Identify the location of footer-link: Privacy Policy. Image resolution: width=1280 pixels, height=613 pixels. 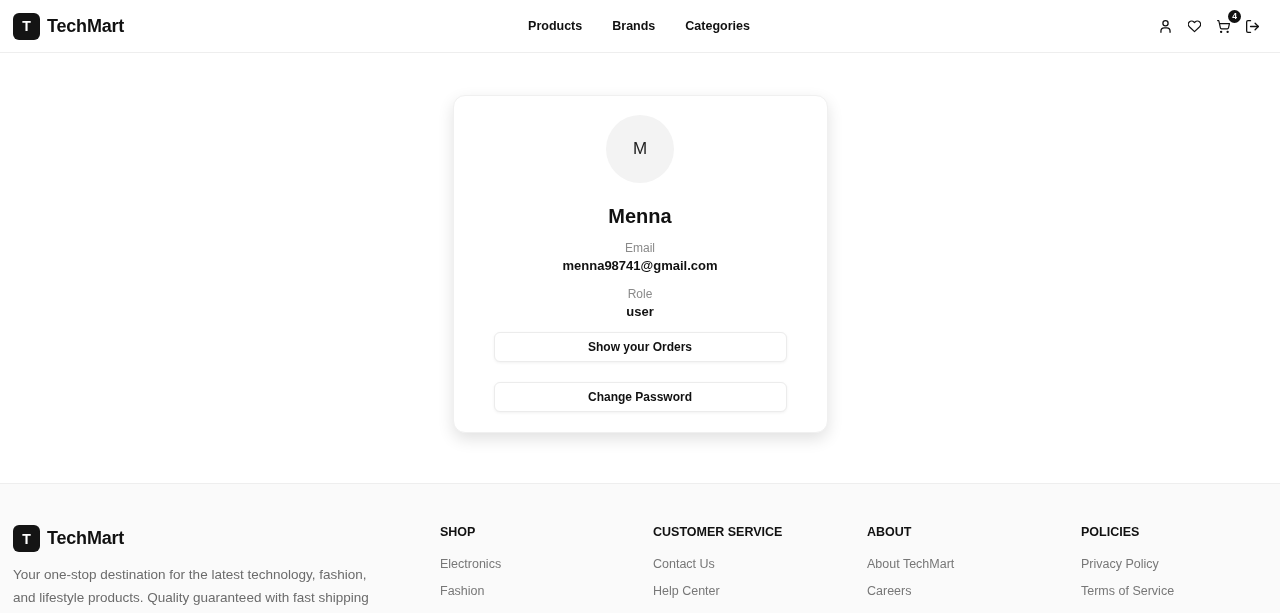
(1120, 564).